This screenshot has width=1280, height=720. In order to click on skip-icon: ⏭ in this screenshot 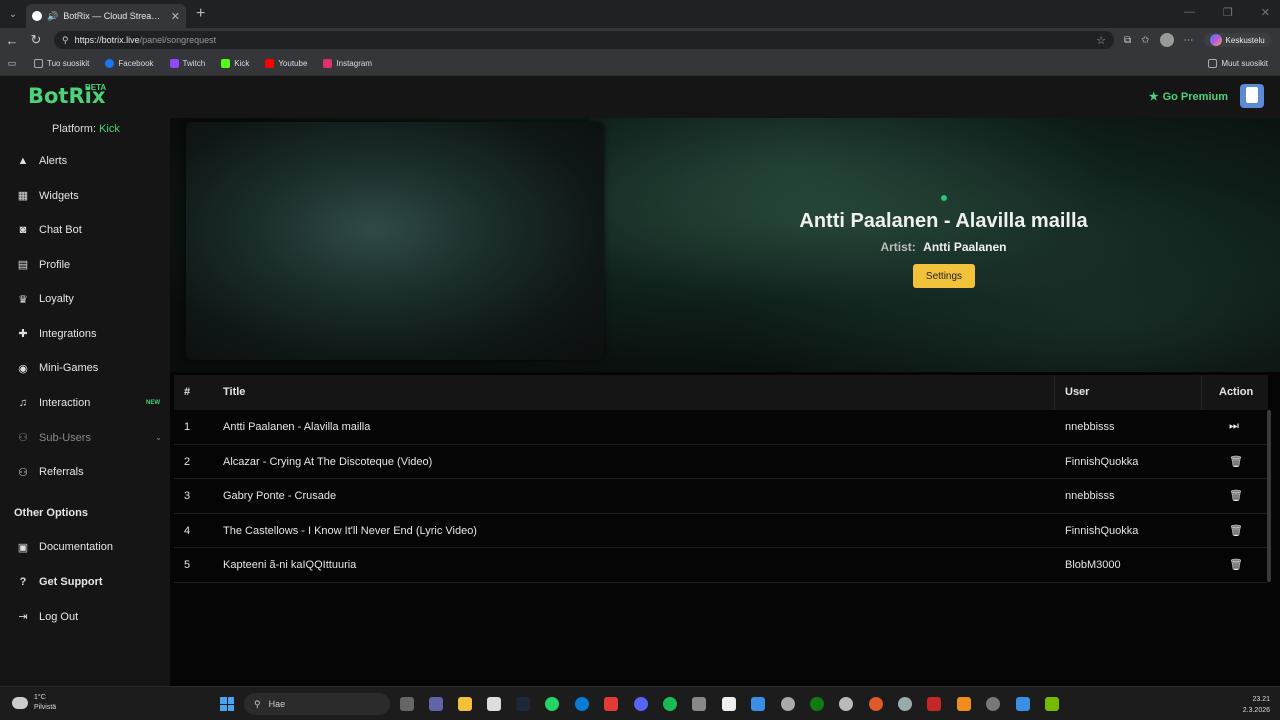, I will do `click(1234, 426)`.